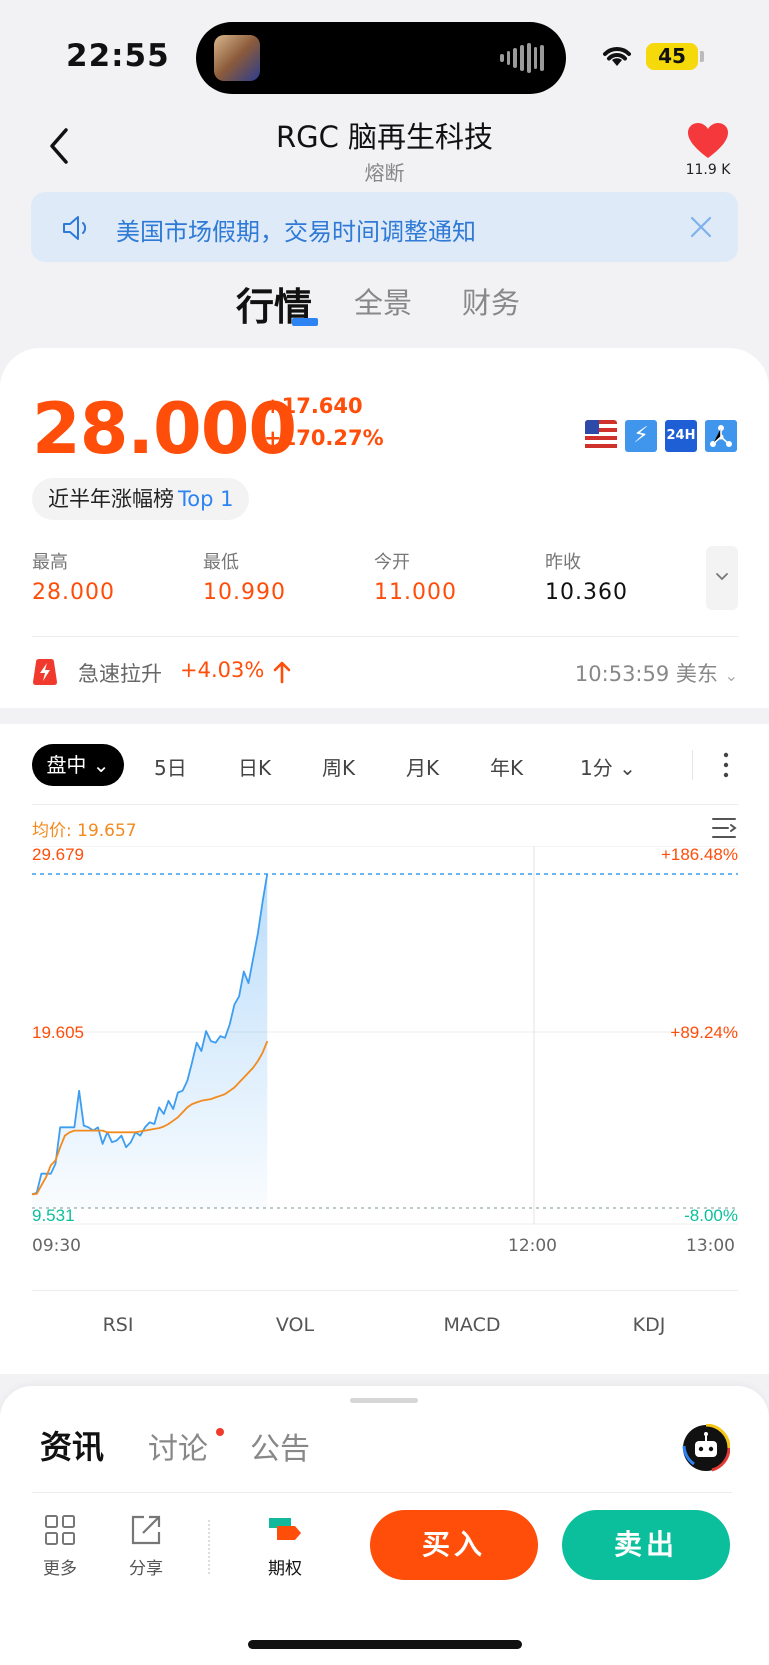 The width and height of the screenshot is (769, 1665). What do you see at coordinates (491, 301) in the screenshot?
I see `tab-financials: 财务` at bounding box center [491, 301].